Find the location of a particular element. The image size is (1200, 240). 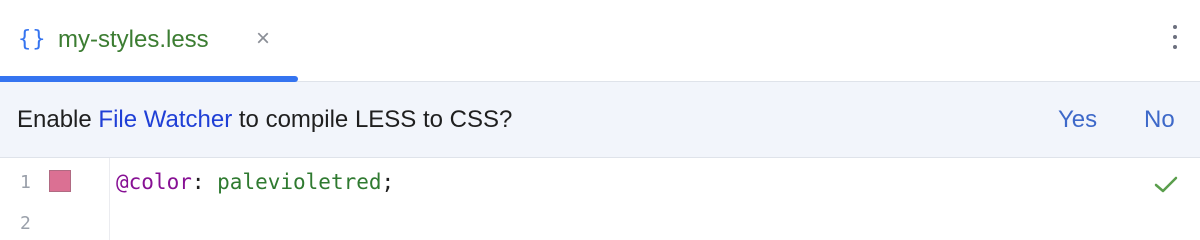

more-options-icon is located at coordinates (1175, 40).